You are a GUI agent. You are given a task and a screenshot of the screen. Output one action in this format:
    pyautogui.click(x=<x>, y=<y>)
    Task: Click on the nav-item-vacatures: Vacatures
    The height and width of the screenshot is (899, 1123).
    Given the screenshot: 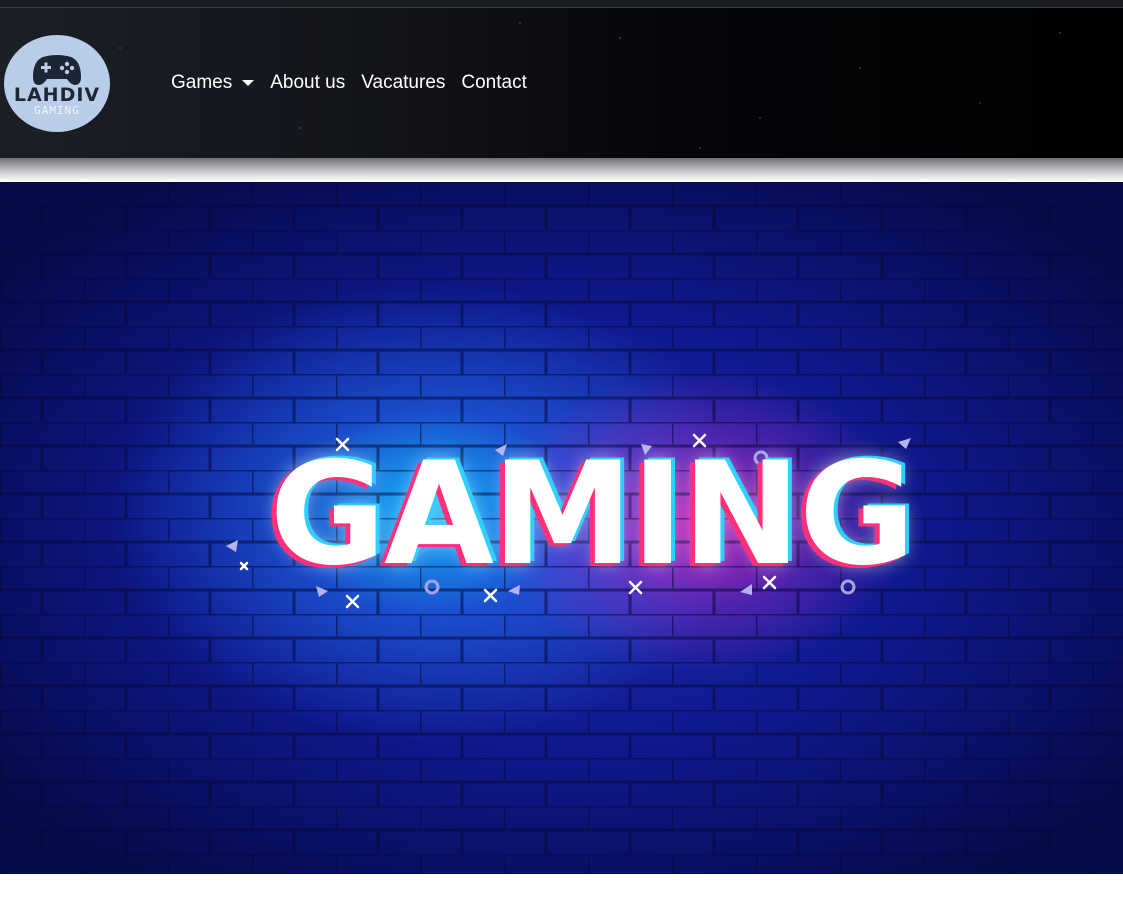 What is the action you would take?
    pyautogui.click(x=403, y=83)
    